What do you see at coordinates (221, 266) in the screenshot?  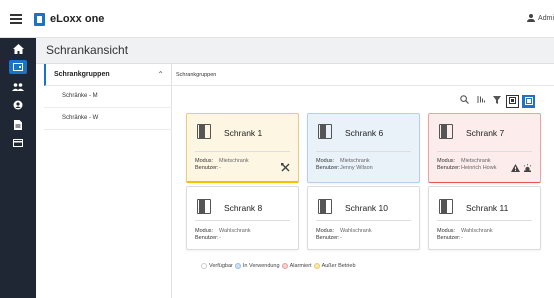 I see `legend-label: Verfügbar` at bounding box center [221, 266].